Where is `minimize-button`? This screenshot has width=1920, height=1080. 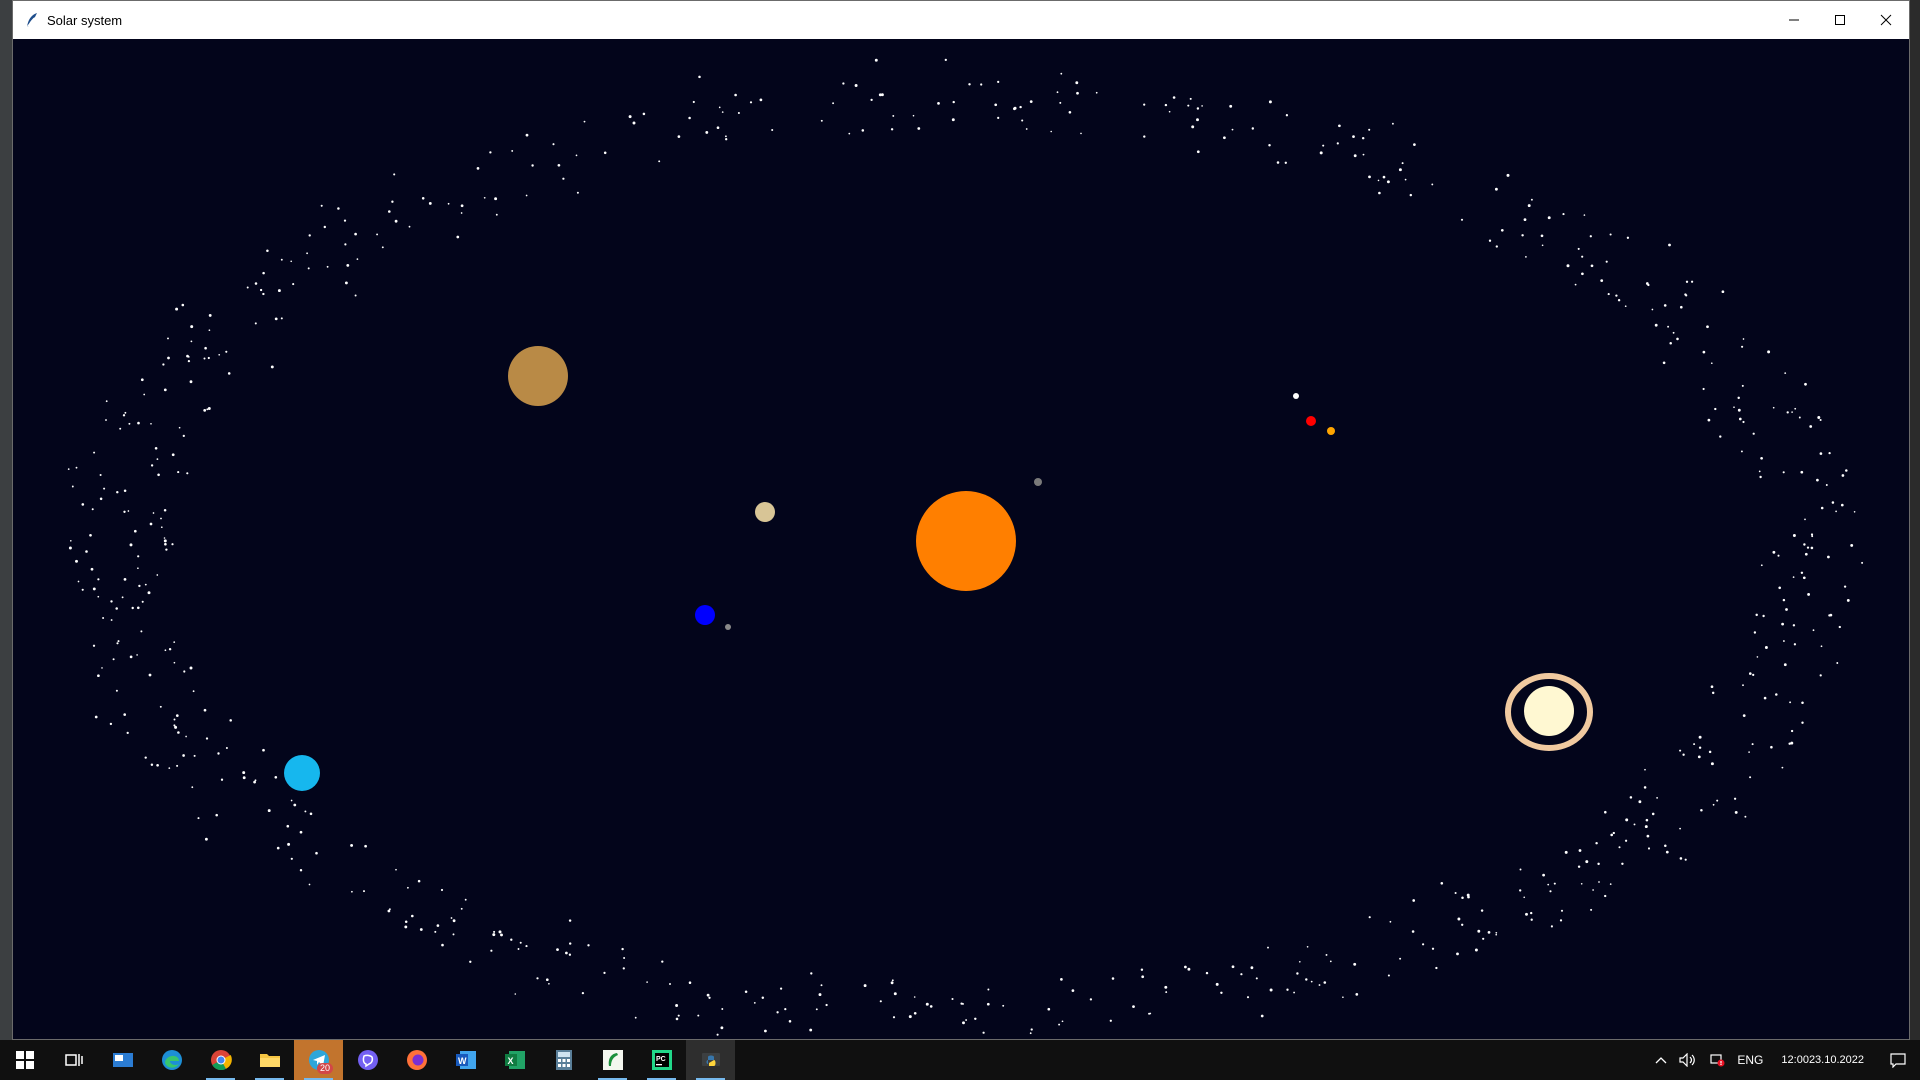
minimize-button is located at coordinates (1794, 20).